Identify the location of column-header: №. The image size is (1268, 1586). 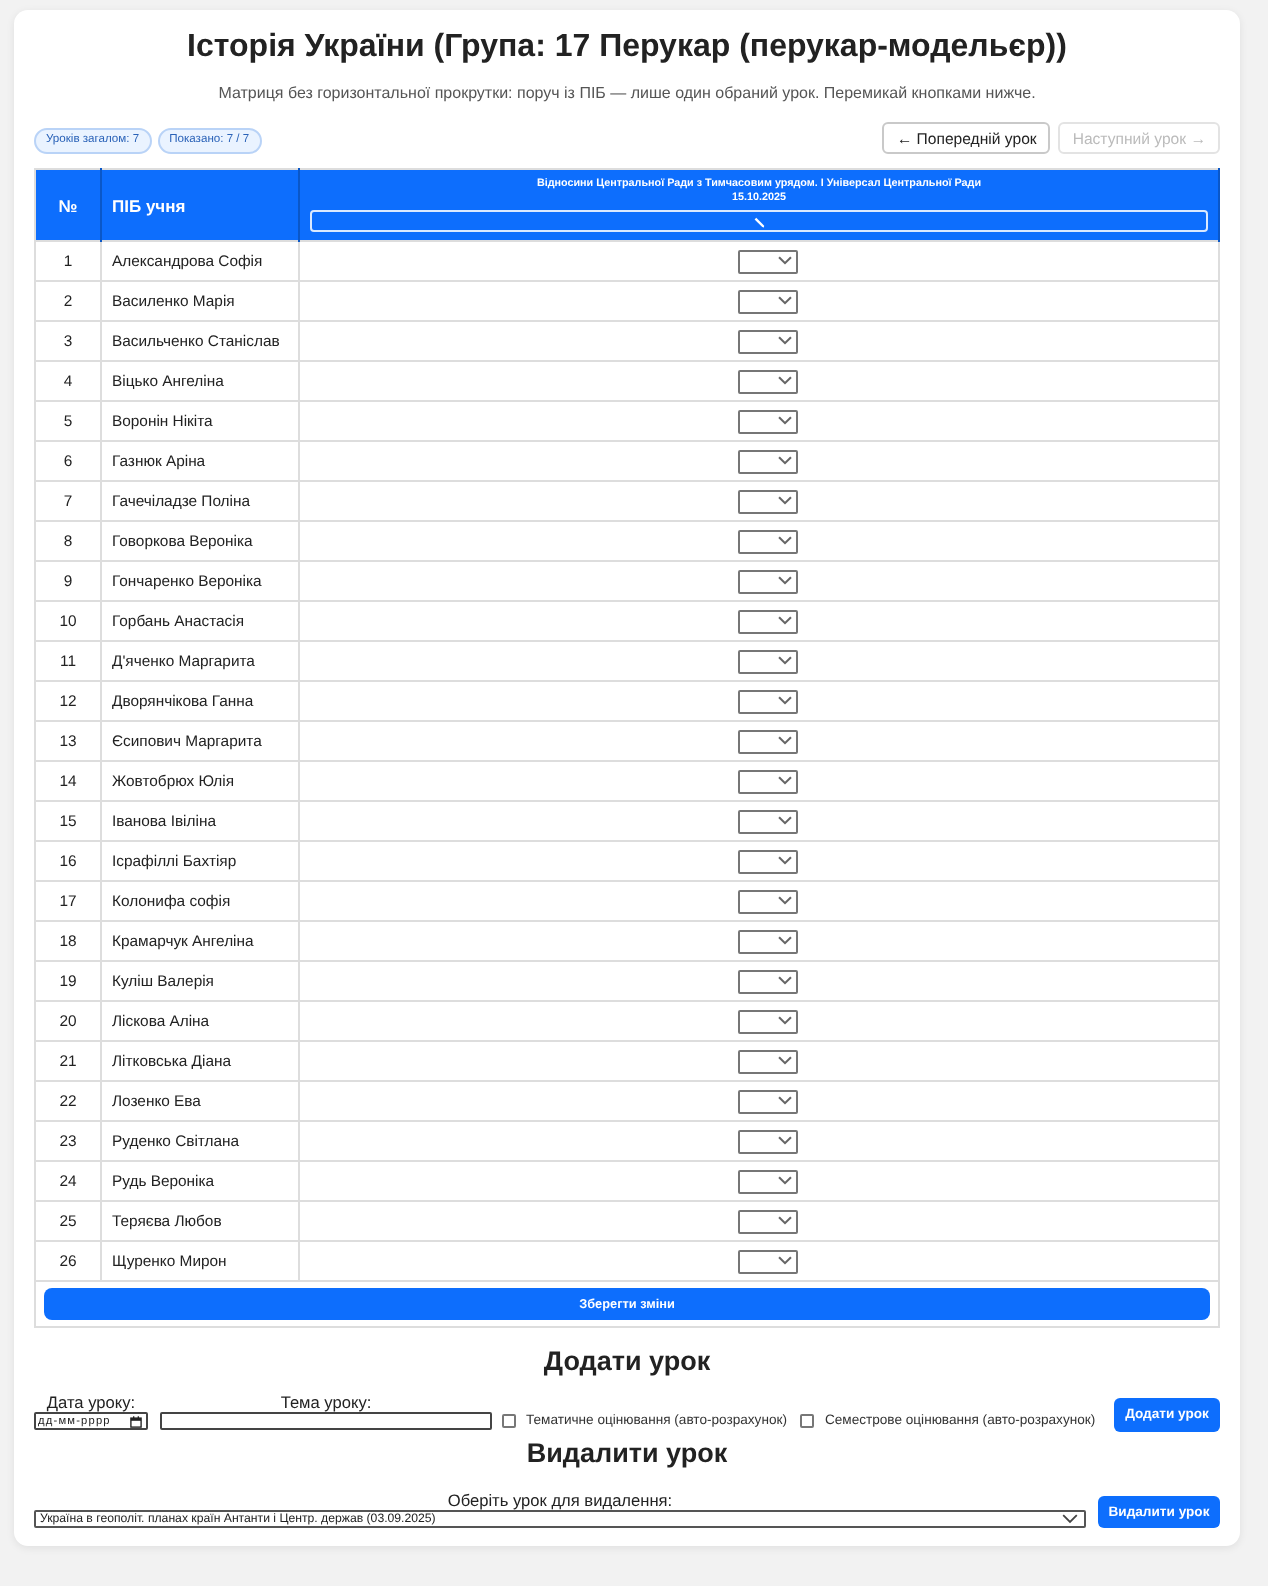
(68, 205).